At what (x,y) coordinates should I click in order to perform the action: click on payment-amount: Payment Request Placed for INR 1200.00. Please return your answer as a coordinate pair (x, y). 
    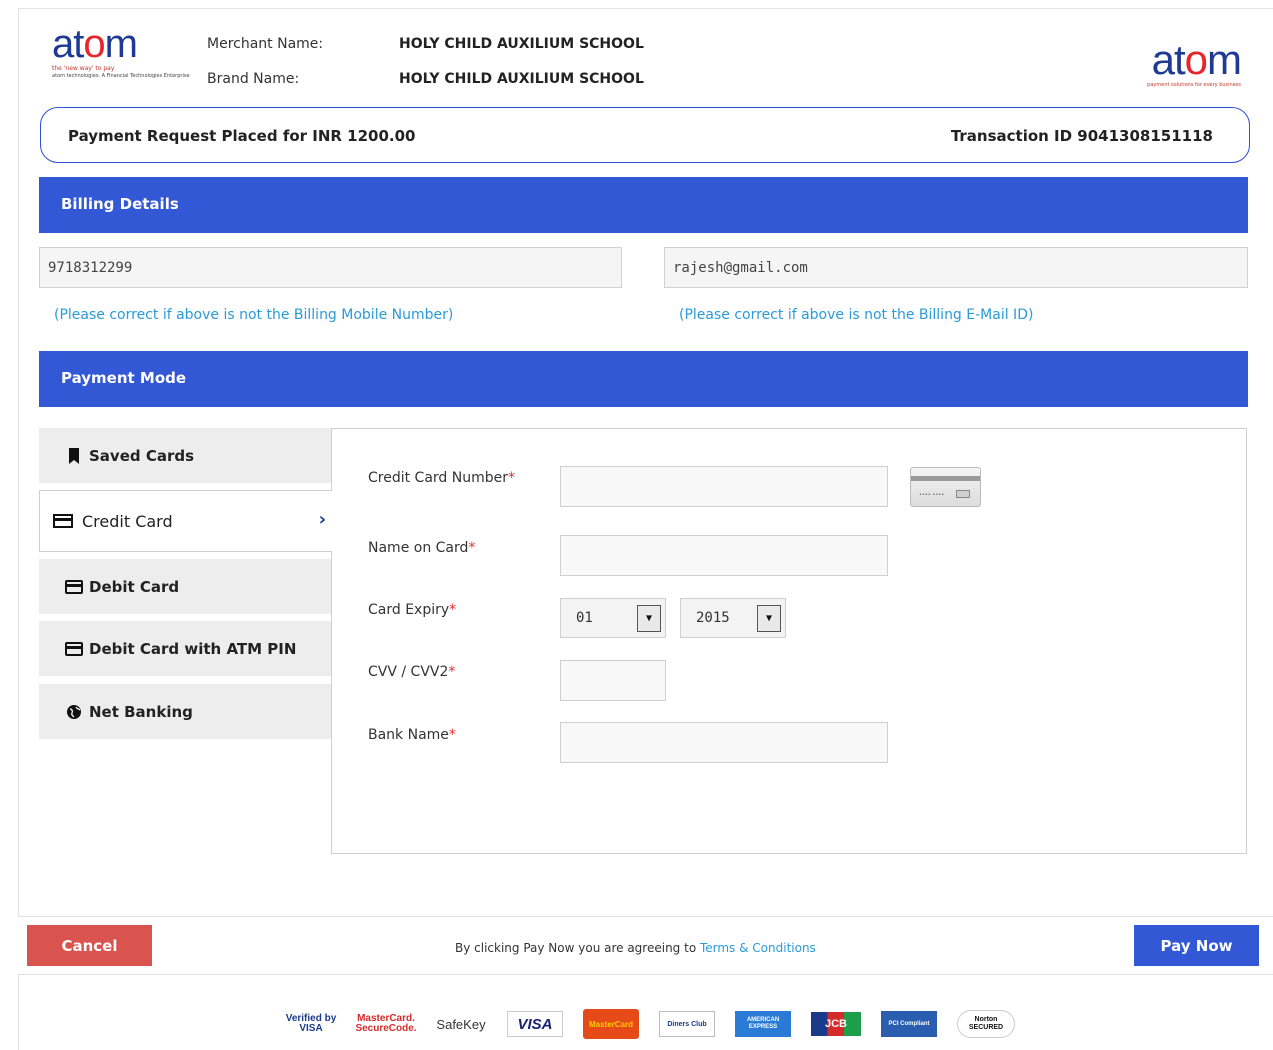
    Looking at the image, I should click on (242, 136).